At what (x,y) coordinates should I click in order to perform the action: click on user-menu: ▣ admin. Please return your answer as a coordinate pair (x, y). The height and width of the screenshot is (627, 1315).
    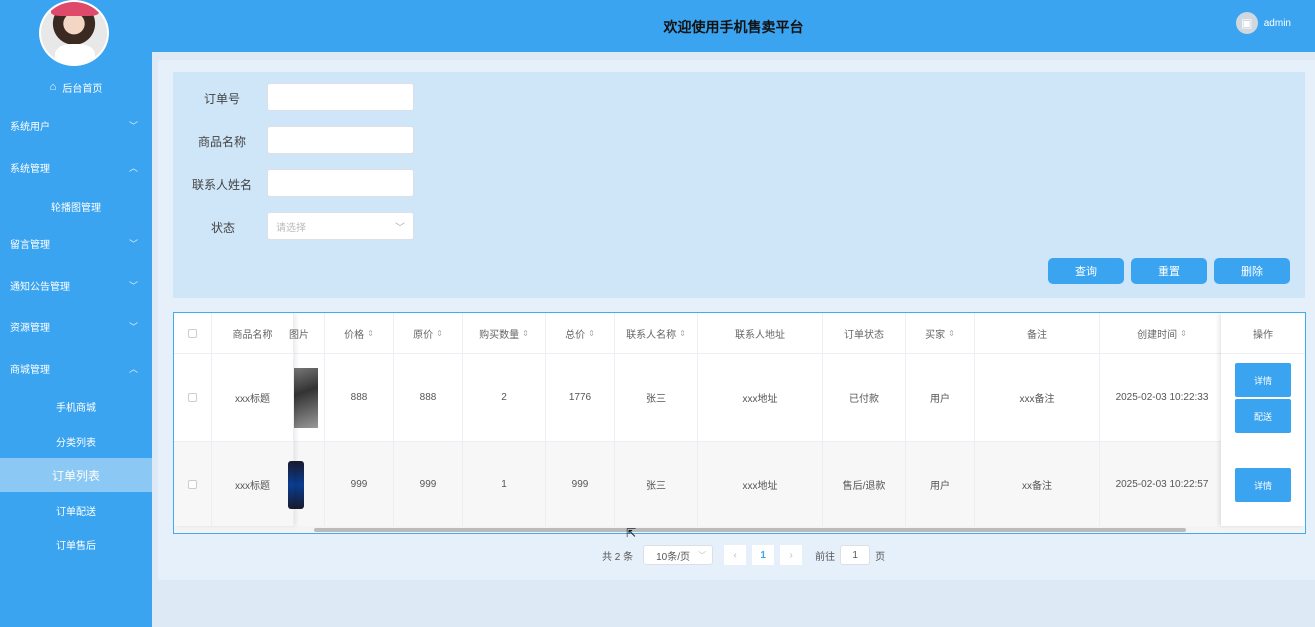
    Looking at the image, I should click on (1263, 23).